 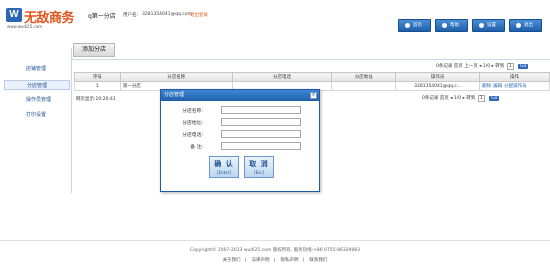 What do you see at coordinates (37, 100) in the screenshot?
I see `sidebar-item-operator: 操作员管理` at bounding box center [37, 100].